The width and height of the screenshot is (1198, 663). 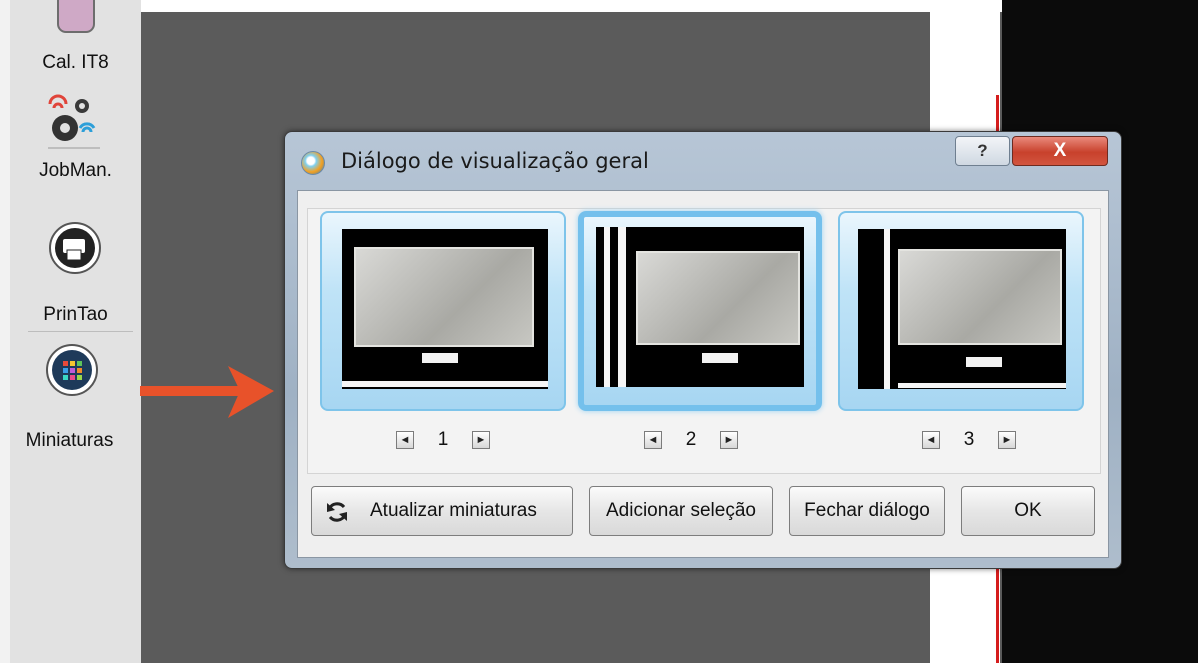 I want to click on thumbnails-grid-icon, so click(x=72, y=370).